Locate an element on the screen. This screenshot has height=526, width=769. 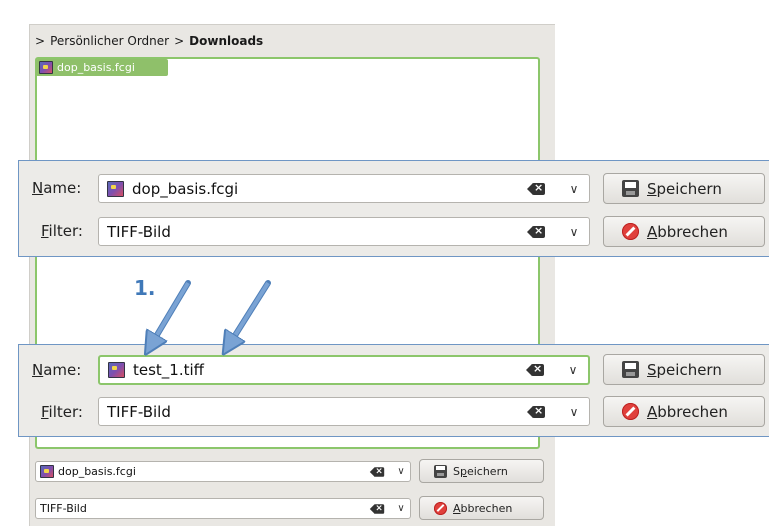
filter-value: TIFF-Bild is located at coordinates (63, 508).